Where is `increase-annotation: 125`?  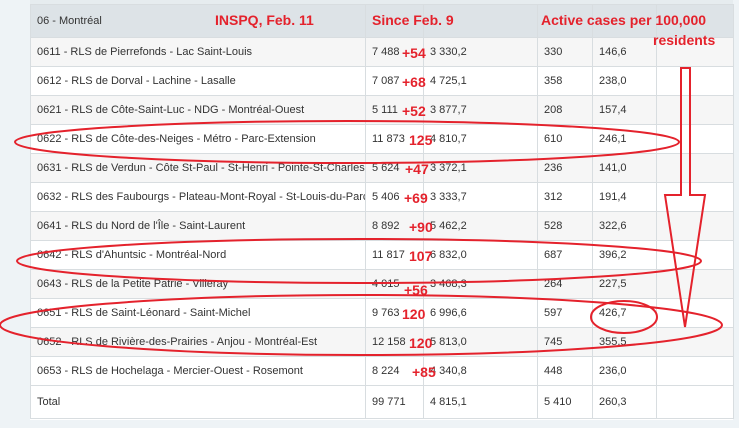
increase-annotation: 125 is located at coordinates (421, 140).